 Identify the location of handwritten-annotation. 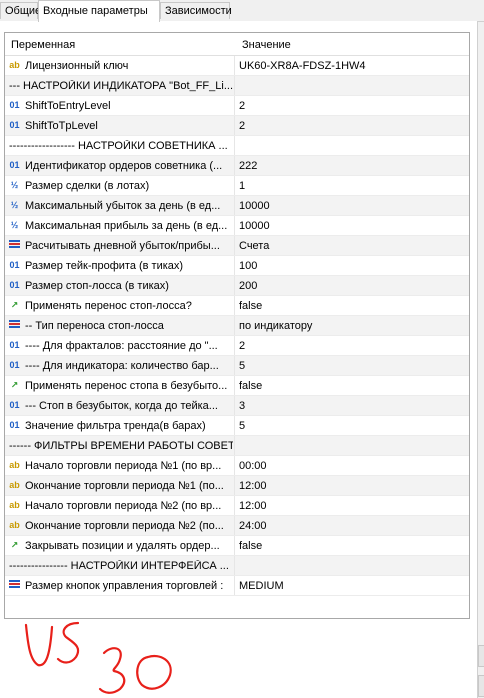
(98, 657).